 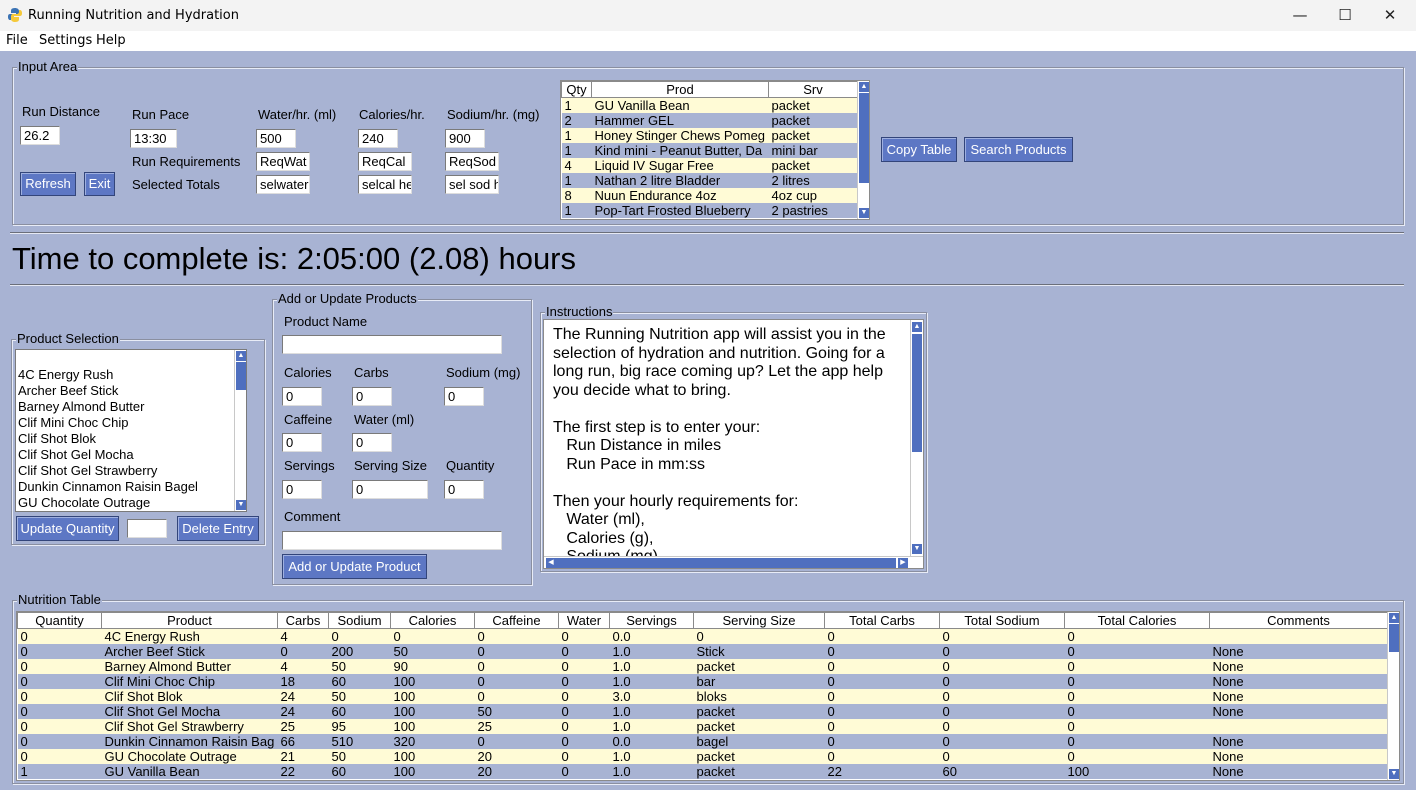 I want to click on search-products-button: Search Products, so click(x=1018, y=149).